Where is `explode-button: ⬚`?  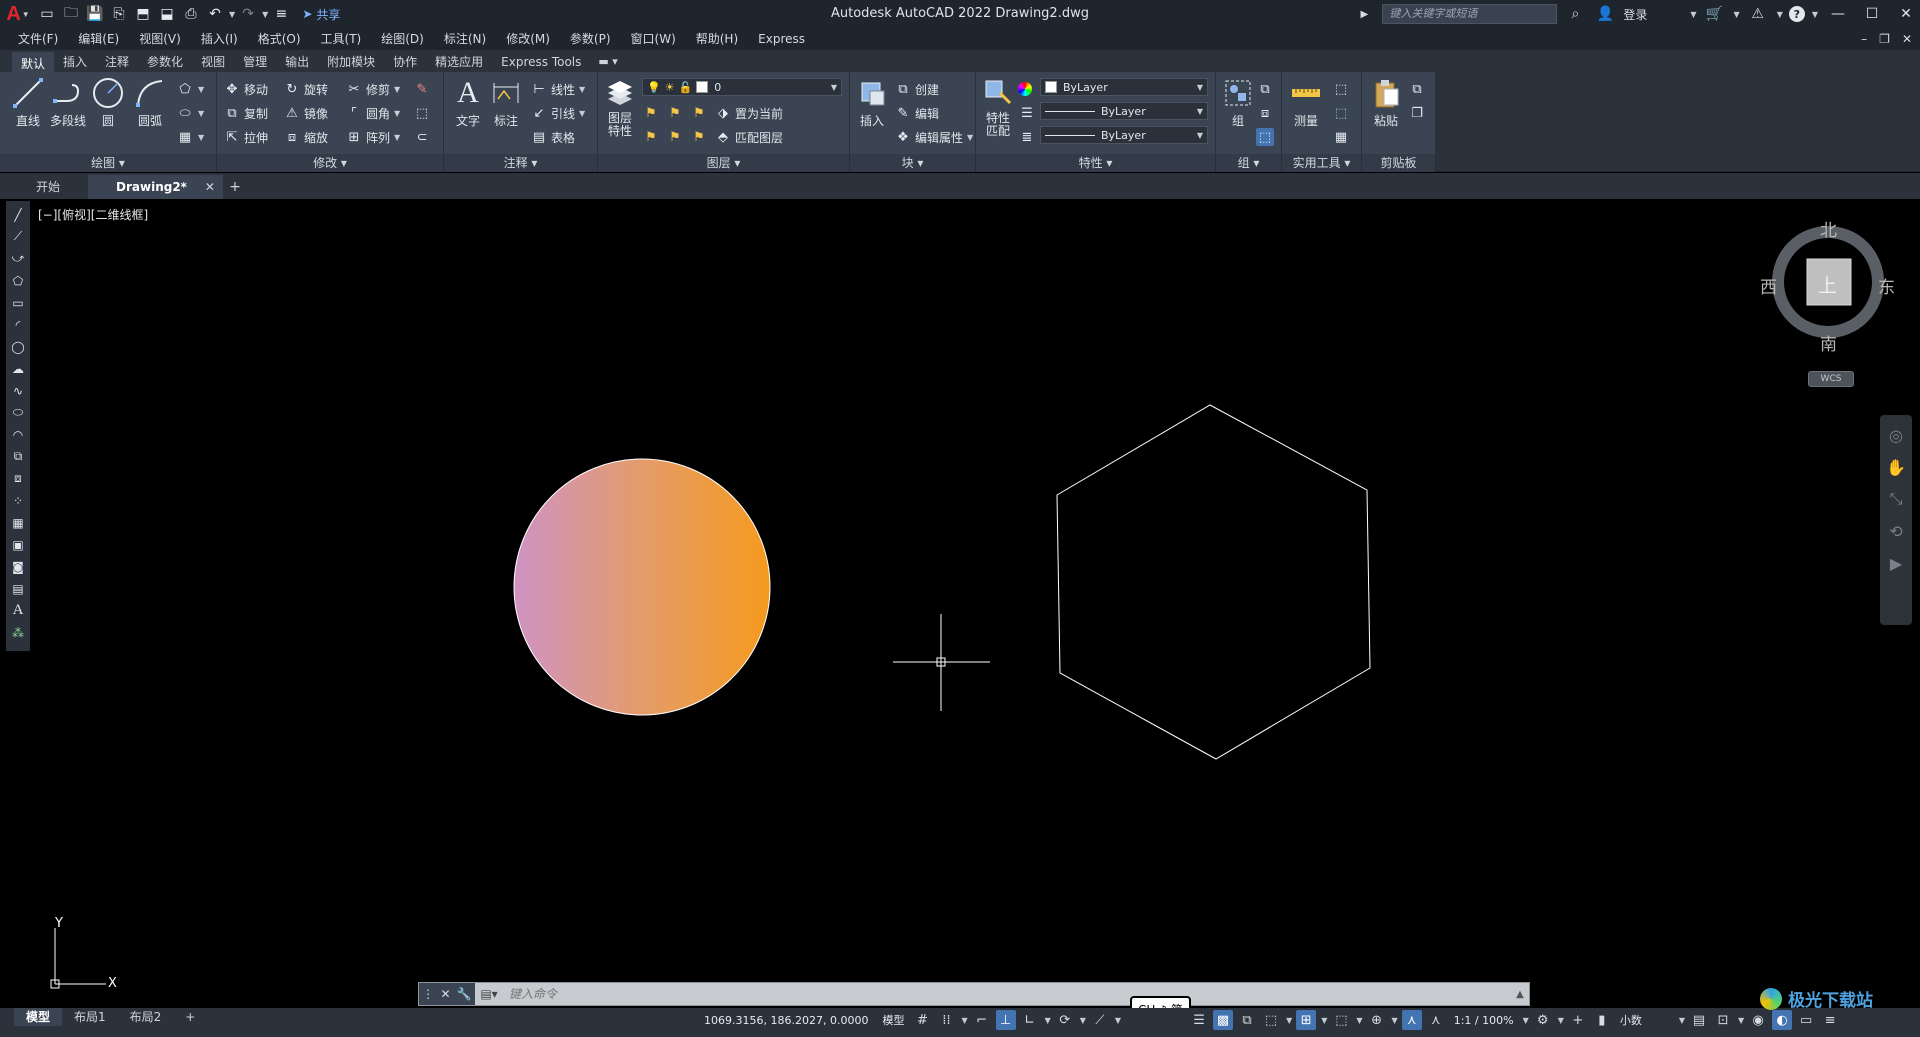 explode-button: ⬚ is located at coordinates (422, 113).